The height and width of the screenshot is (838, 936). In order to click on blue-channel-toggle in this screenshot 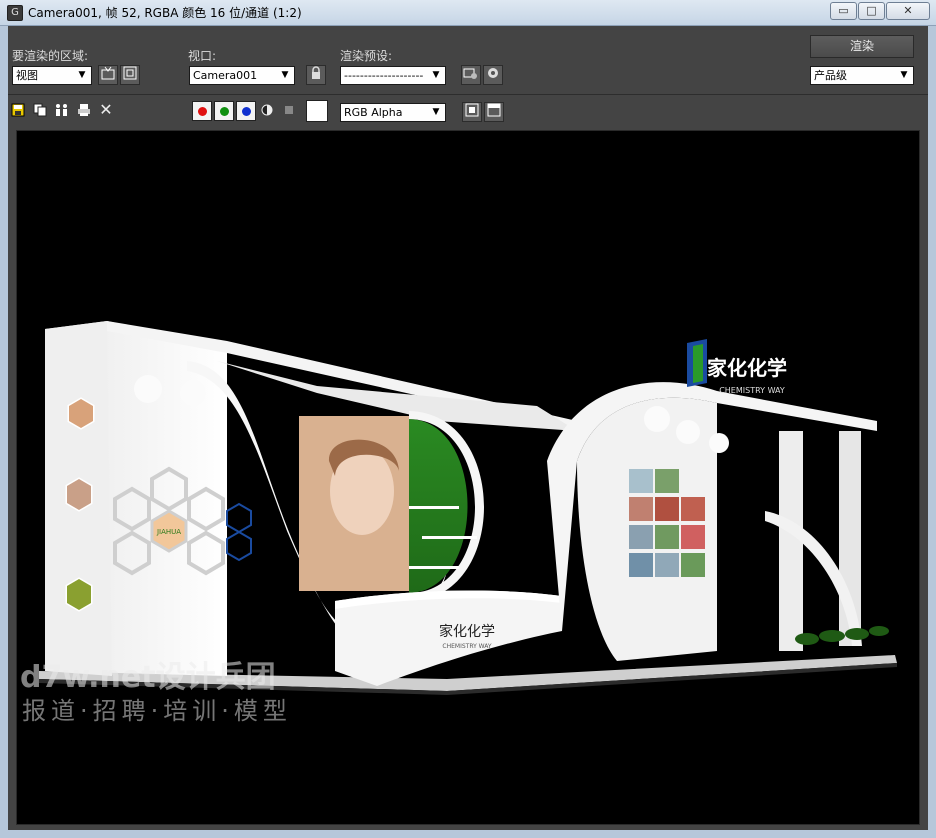, I will do `click(246, 111)`.